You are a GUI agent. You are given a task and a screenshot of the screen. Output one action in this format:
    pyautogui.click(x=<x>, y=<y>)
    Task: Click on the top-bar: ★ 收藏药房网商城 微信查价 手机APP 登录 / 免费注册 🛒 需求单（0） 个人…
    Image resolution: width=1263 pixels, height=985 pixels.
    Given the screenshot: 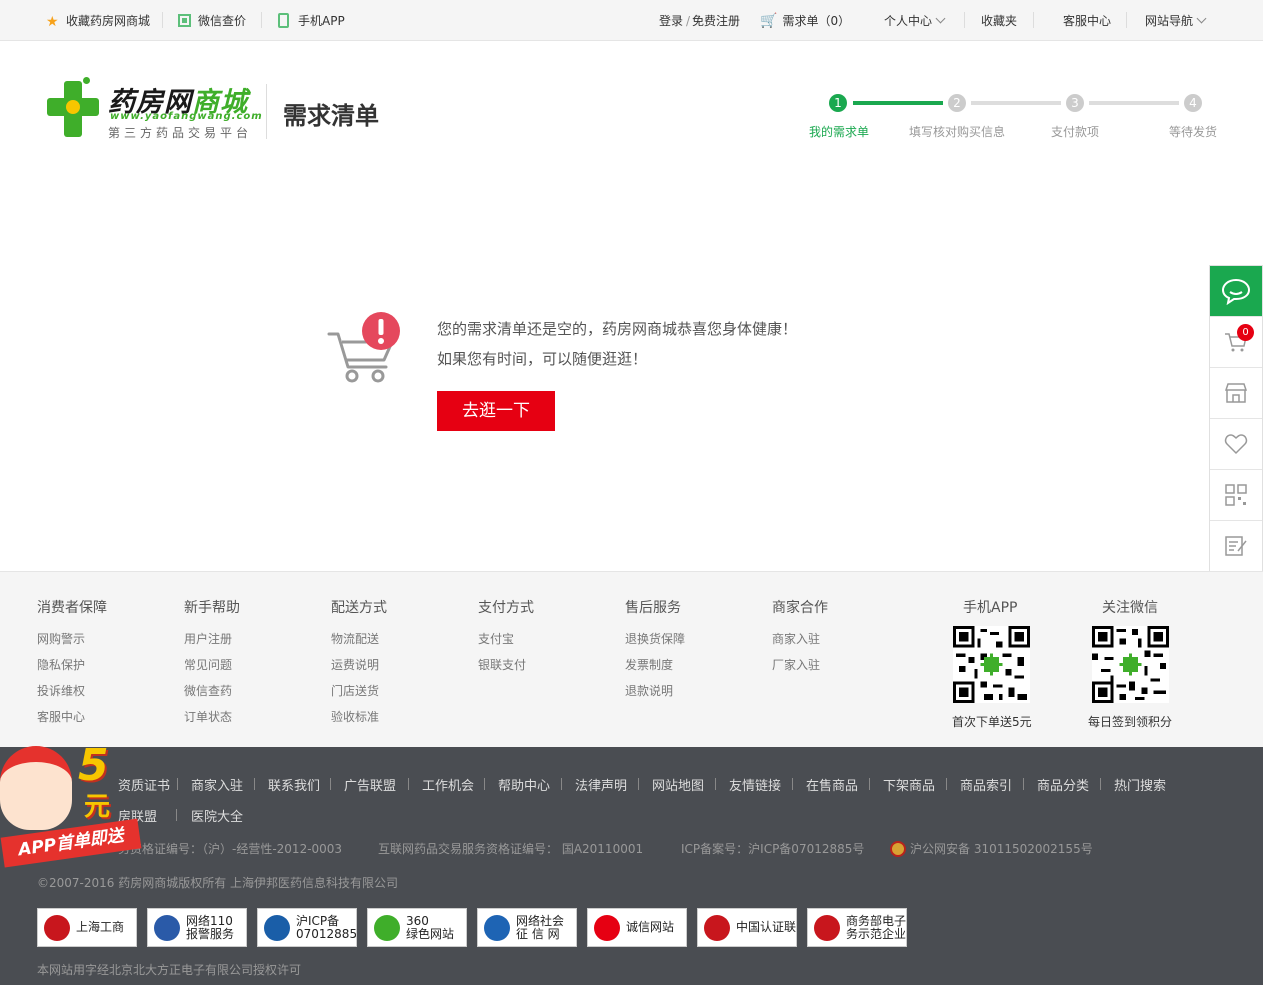 What is the action you would take?
    pyautogui.click(x=631, y=20)
    